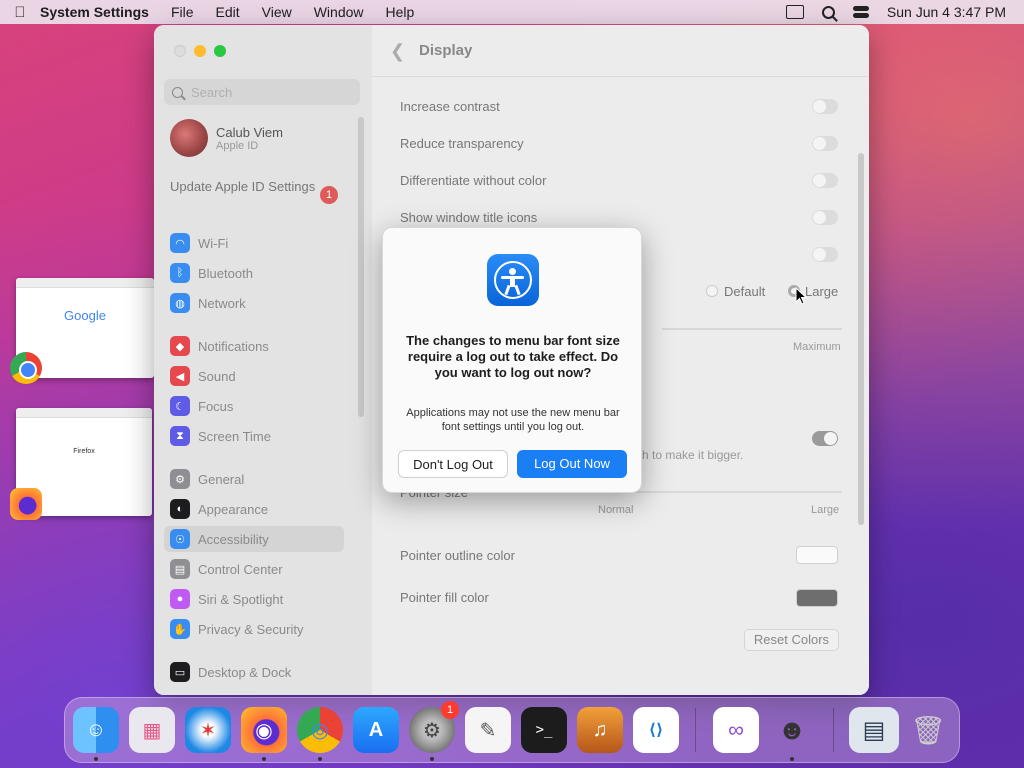 The height and width of the screenshot is (768, 1024). Describe the element at coordinates (180, 376) in the screenshot. I see `speaker-icon: ◀` at that location.